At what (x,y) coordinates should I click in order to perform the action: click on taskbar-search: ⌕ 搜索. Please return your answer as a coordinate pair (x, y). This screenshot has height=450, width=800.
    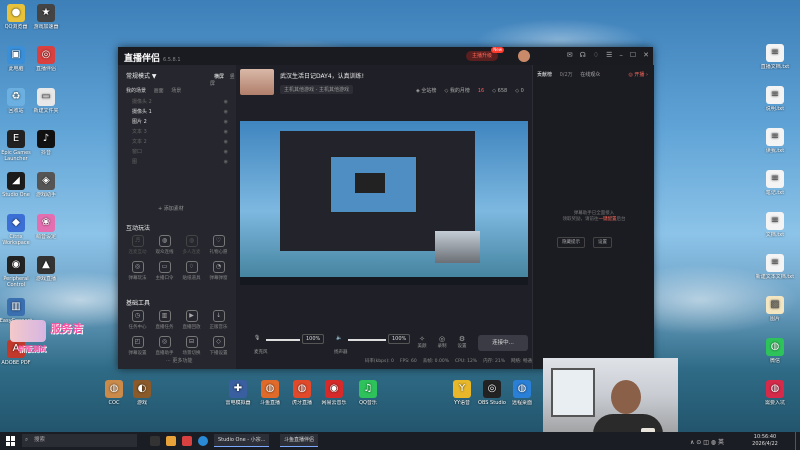
    Looking at the image, I should click on (79, 440).